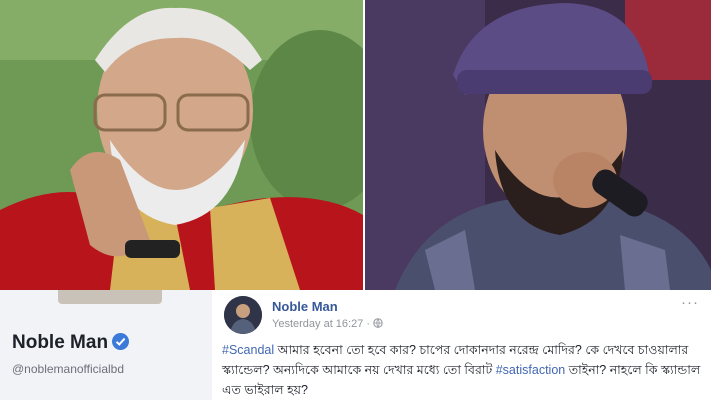 Image resolution: width=711 pixels, height=400 pixels. Describe the element at coordinates (68, 369) in the screenshot. I see `profile-handle: @noblemanofficialbd` at that location.